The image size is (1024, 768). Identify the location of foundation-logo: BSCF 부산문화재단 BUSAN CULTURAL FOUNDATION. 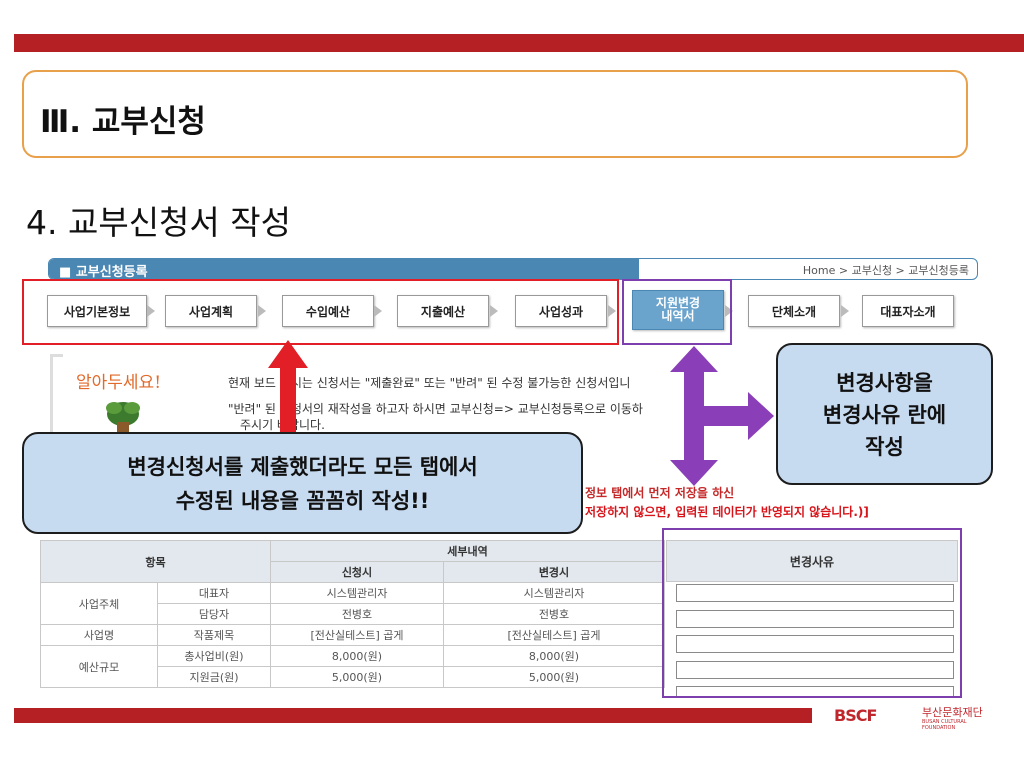
(909, 715).